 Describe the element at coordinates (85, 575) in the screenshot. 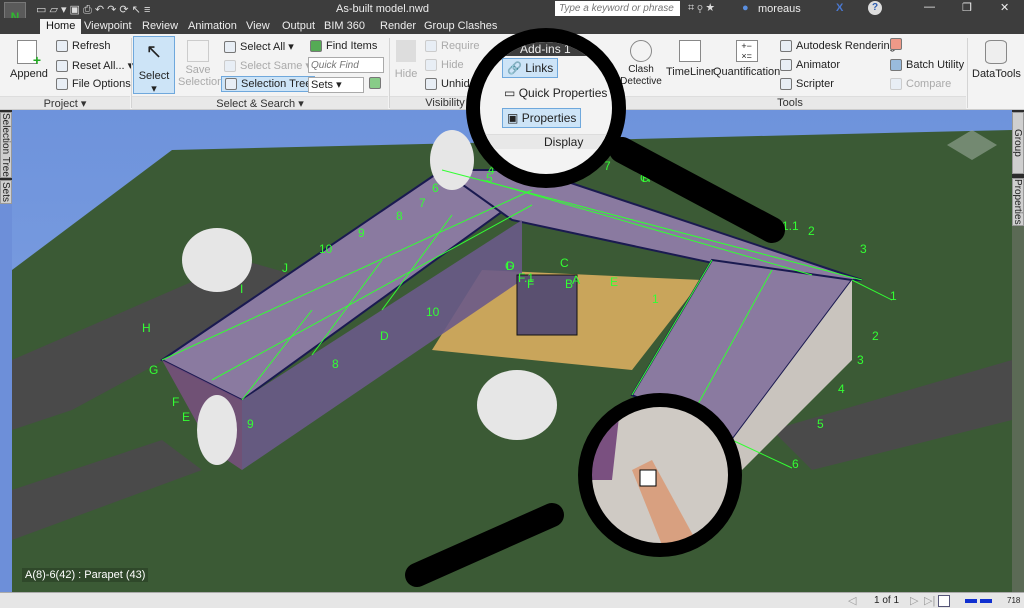

I see `hover-tooltip: A(8)-6(42) : Parapet (43)` at that location.